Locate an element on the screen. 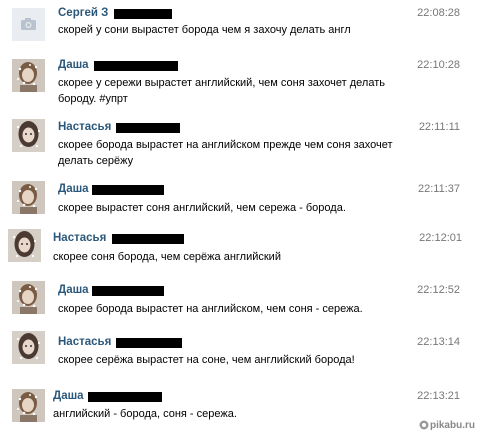  message-time: 22:13:14 is located at coordinates (438, 342).